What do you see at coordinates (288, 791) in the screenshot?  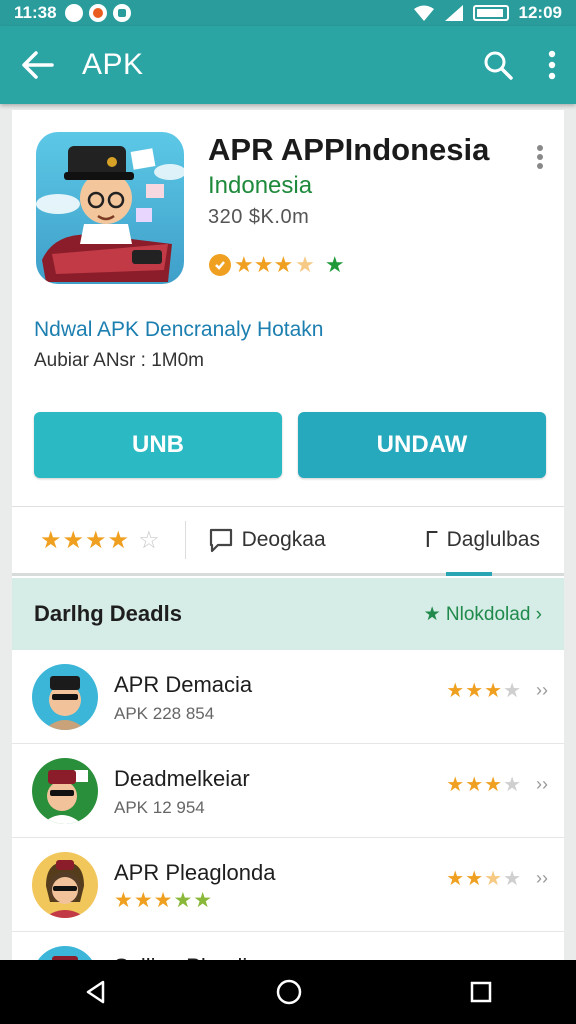 I see `list-item: Deadmelkeiar APK 12 954 ★★★★ ››` at bounding box center [288, 791].